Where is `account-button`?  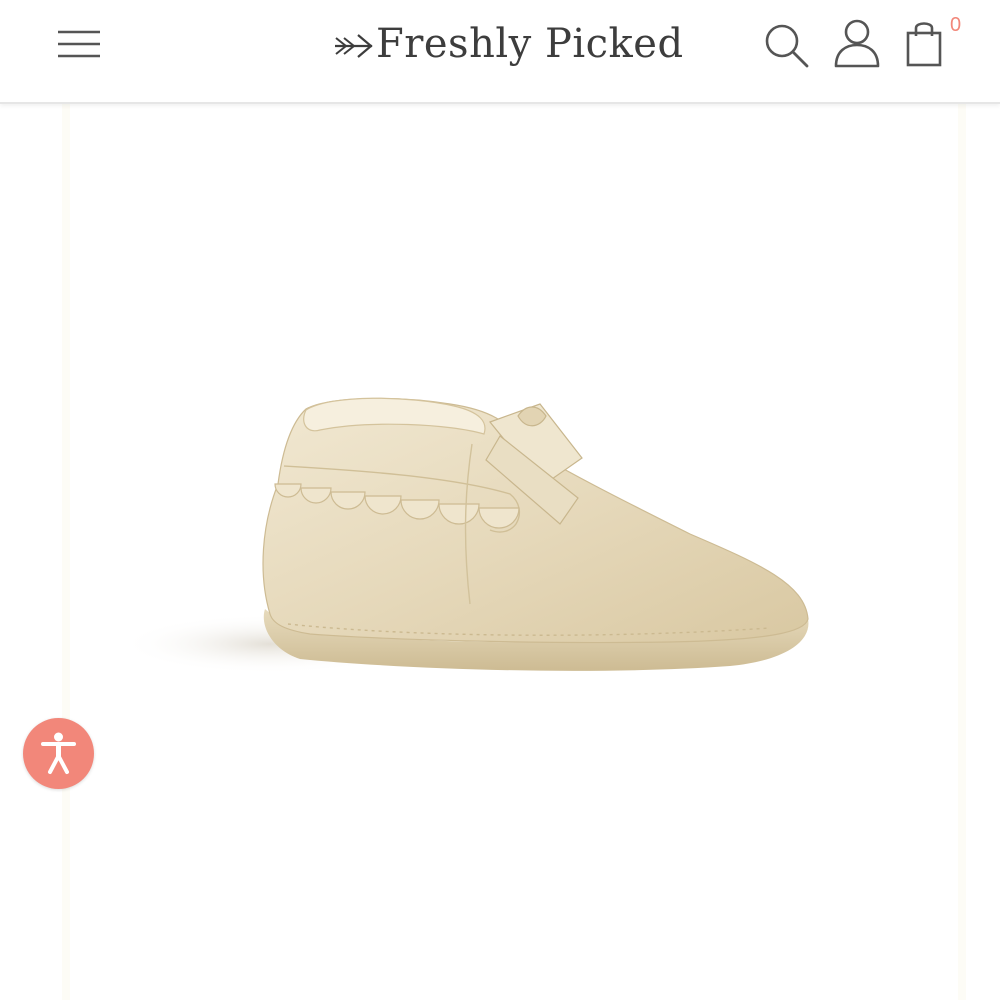 account-button is located at coordinates (857, 44).